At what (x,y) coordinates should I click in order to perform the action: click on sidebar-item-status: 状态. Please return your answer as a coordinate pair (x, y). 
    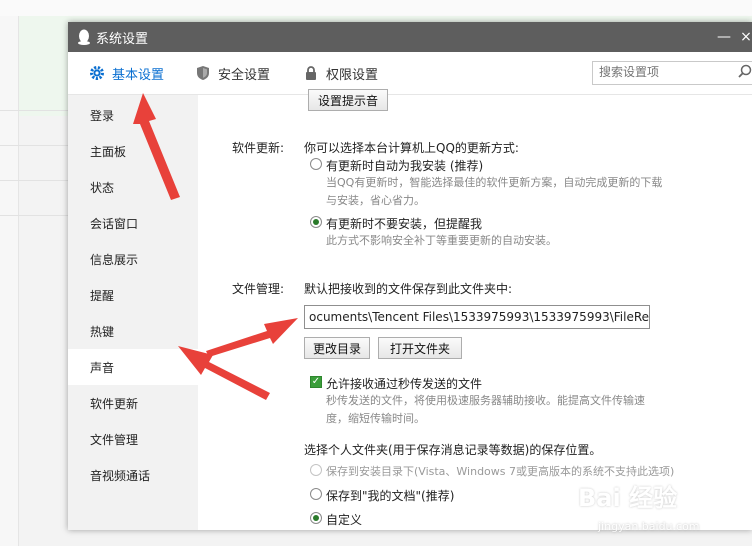
    Looking at the image, I should click on (133, 187).